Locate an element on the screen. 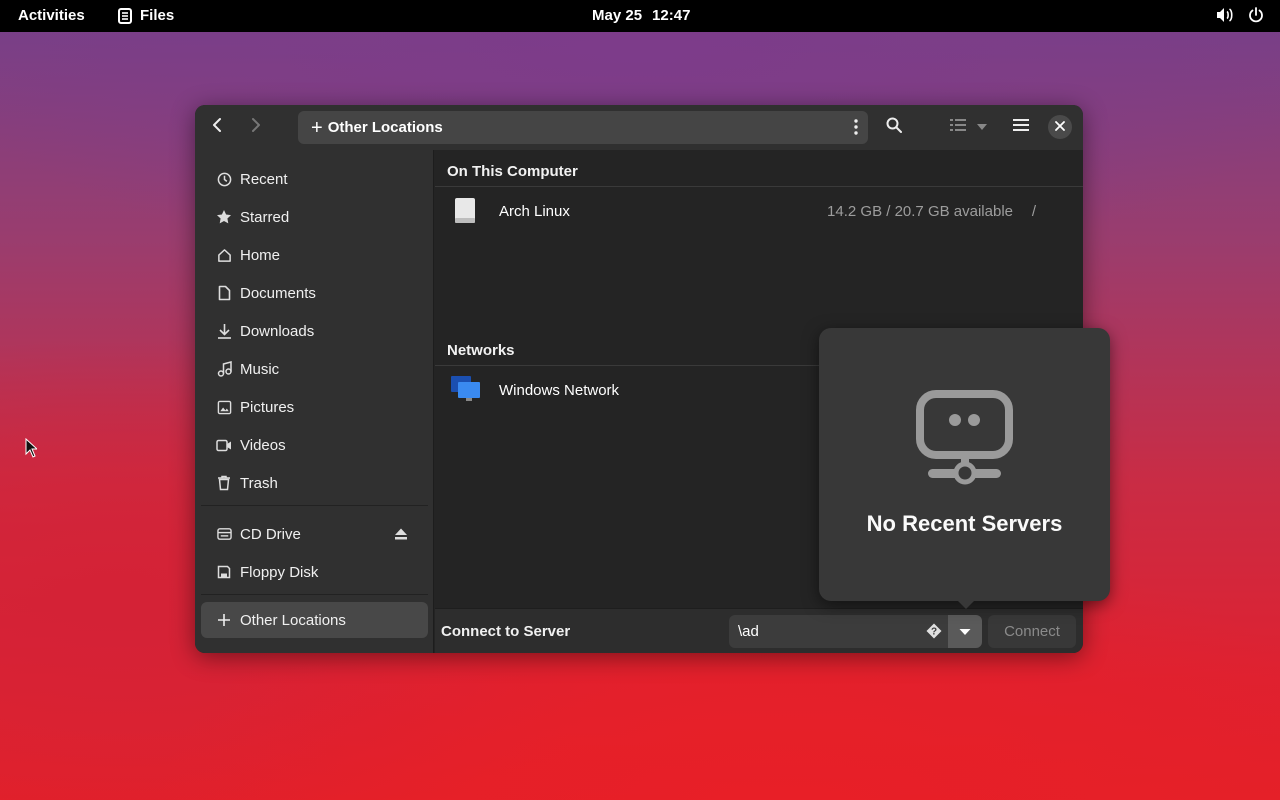 The width and height of the screenshot is (1280, 800). server-address-input: \ad ? is located at coordinates (838, 631).